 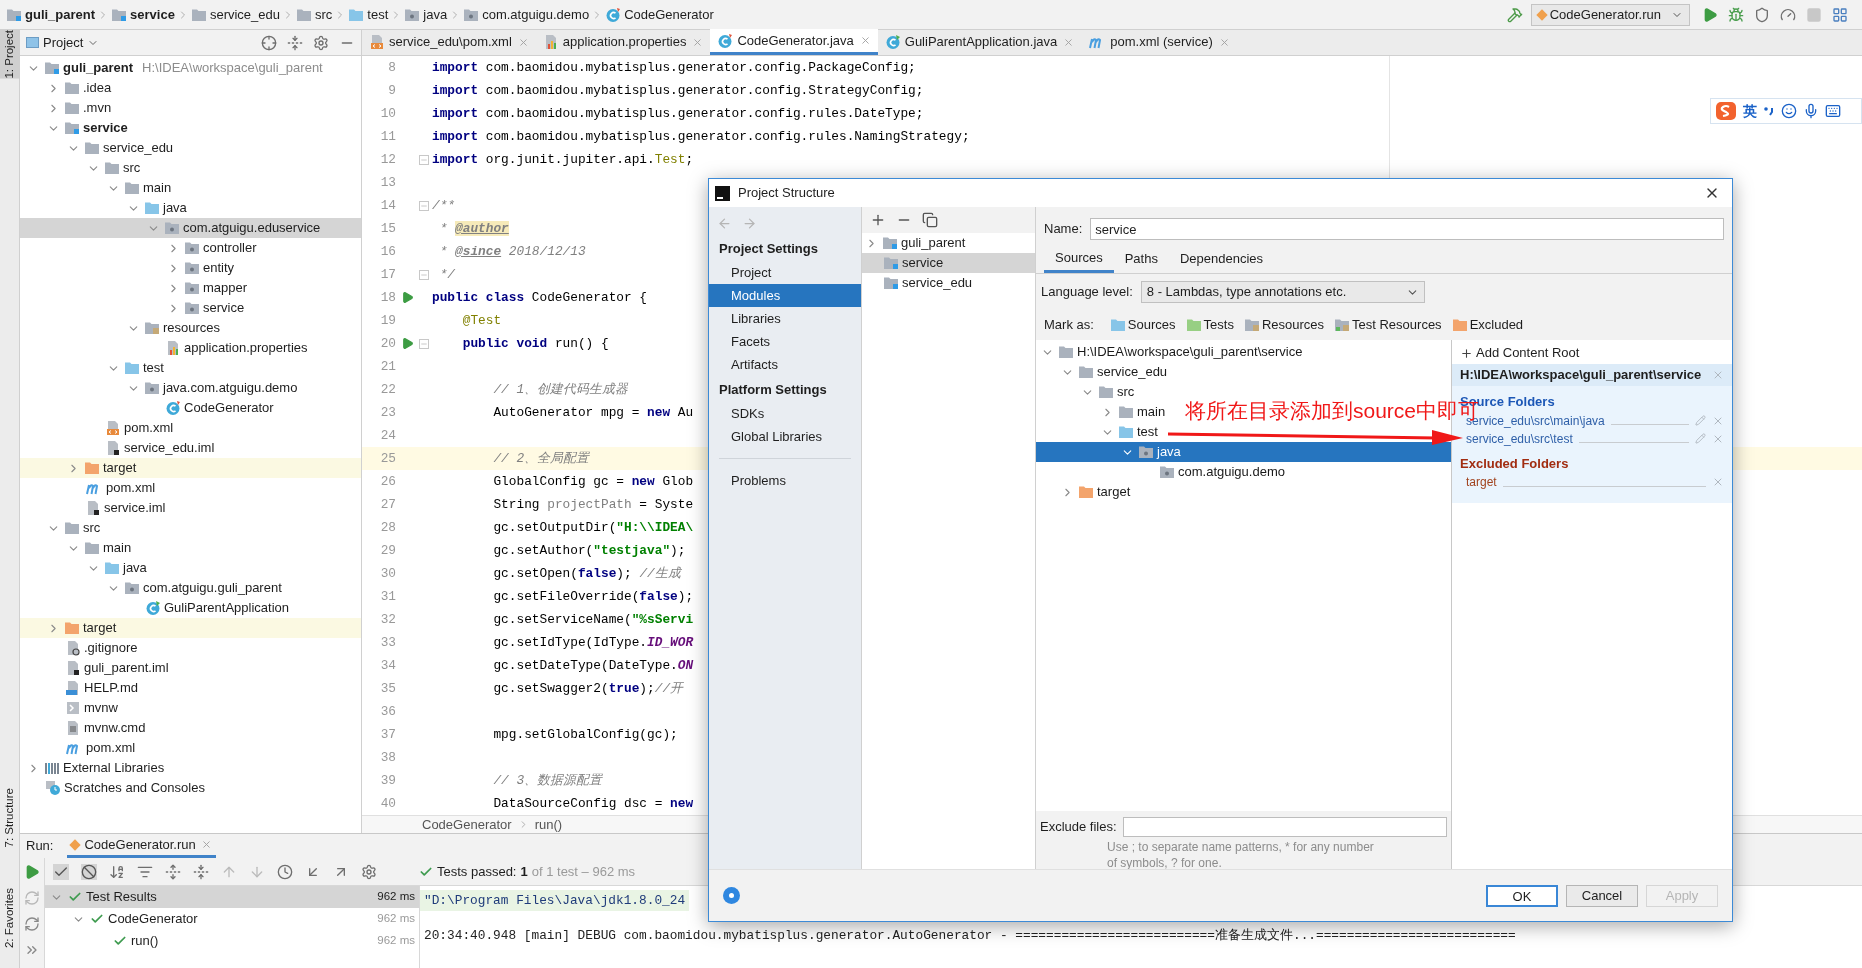 I want to click on help-button, so click(x=731, y=895).